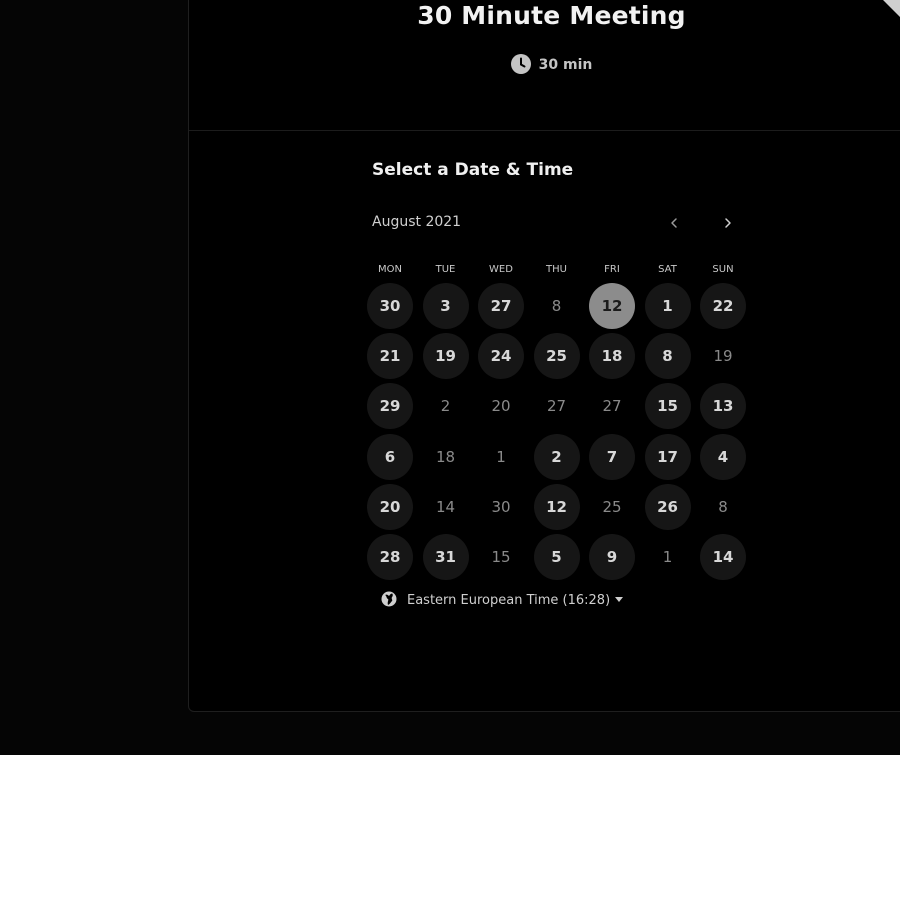  Describe the element at coordinates (390, 406) in the screenshot. I see `available-date-button: 29` at that location.